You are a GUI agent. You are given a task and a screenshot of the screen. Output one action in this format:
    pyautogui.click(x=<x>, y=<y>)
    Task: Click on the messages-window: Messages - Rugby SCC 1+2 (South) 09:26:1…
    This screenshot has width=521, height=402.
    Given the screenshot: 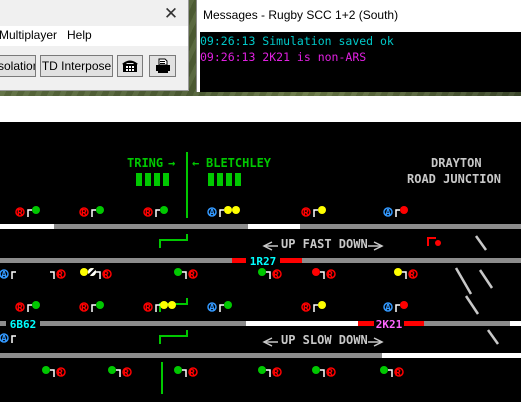 What is the action you would take?
    pyautogui.click(x=358, y=46)
    